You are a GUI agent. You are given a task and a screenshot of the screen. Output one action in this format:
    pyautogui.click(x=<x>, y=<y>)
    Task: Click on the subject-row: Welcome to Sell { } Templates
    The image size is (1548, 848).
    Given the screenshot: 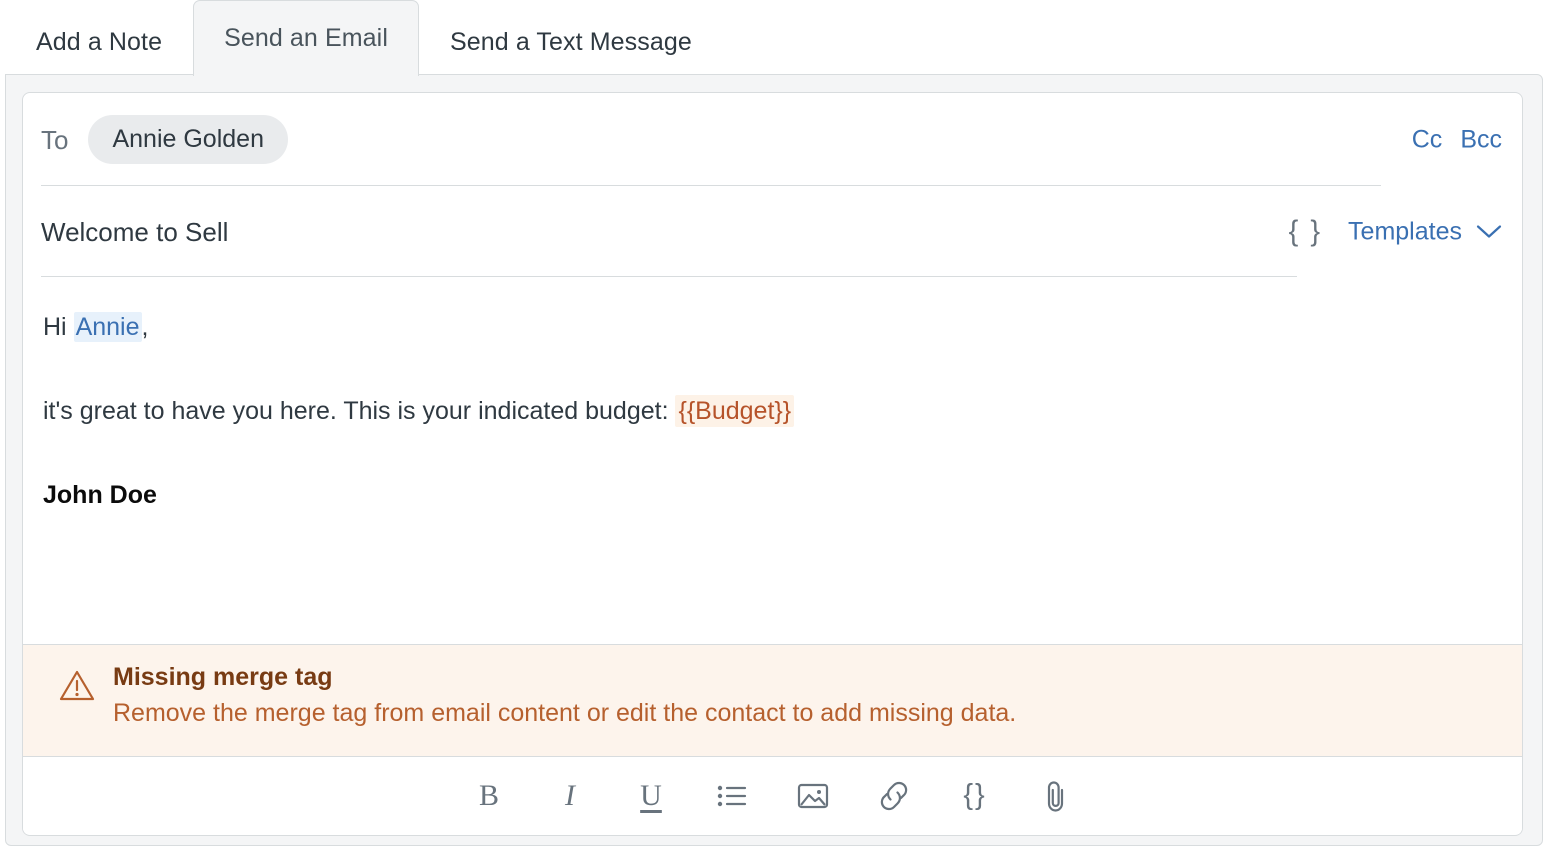 What is the action you would take?
    pyautogui.click(x=772, y=231)
    